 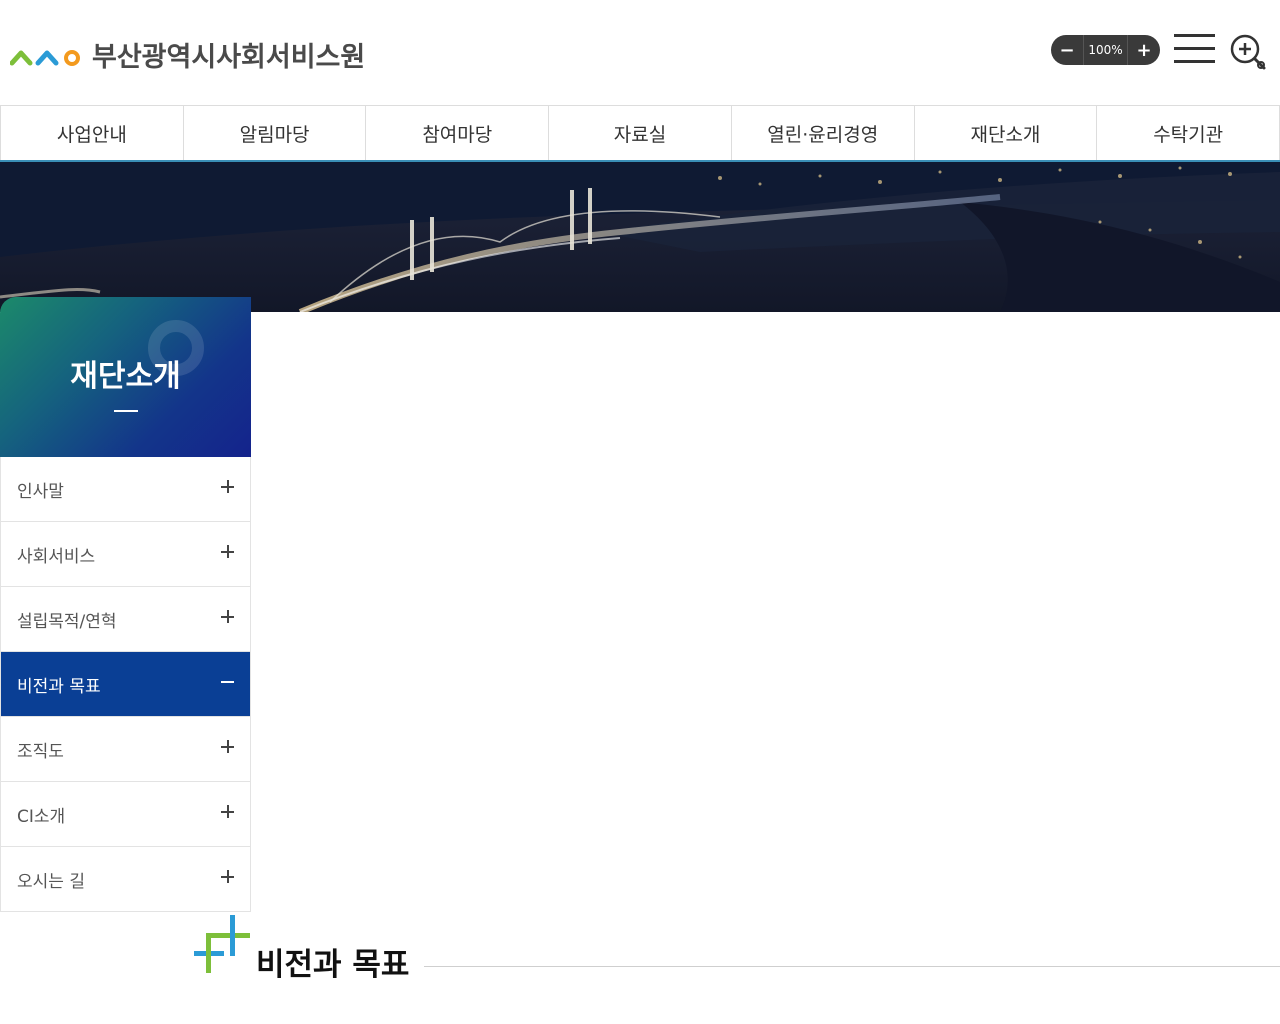 I want to click on gnb-item-about: 재단소개, so click(x=1005, y=133).